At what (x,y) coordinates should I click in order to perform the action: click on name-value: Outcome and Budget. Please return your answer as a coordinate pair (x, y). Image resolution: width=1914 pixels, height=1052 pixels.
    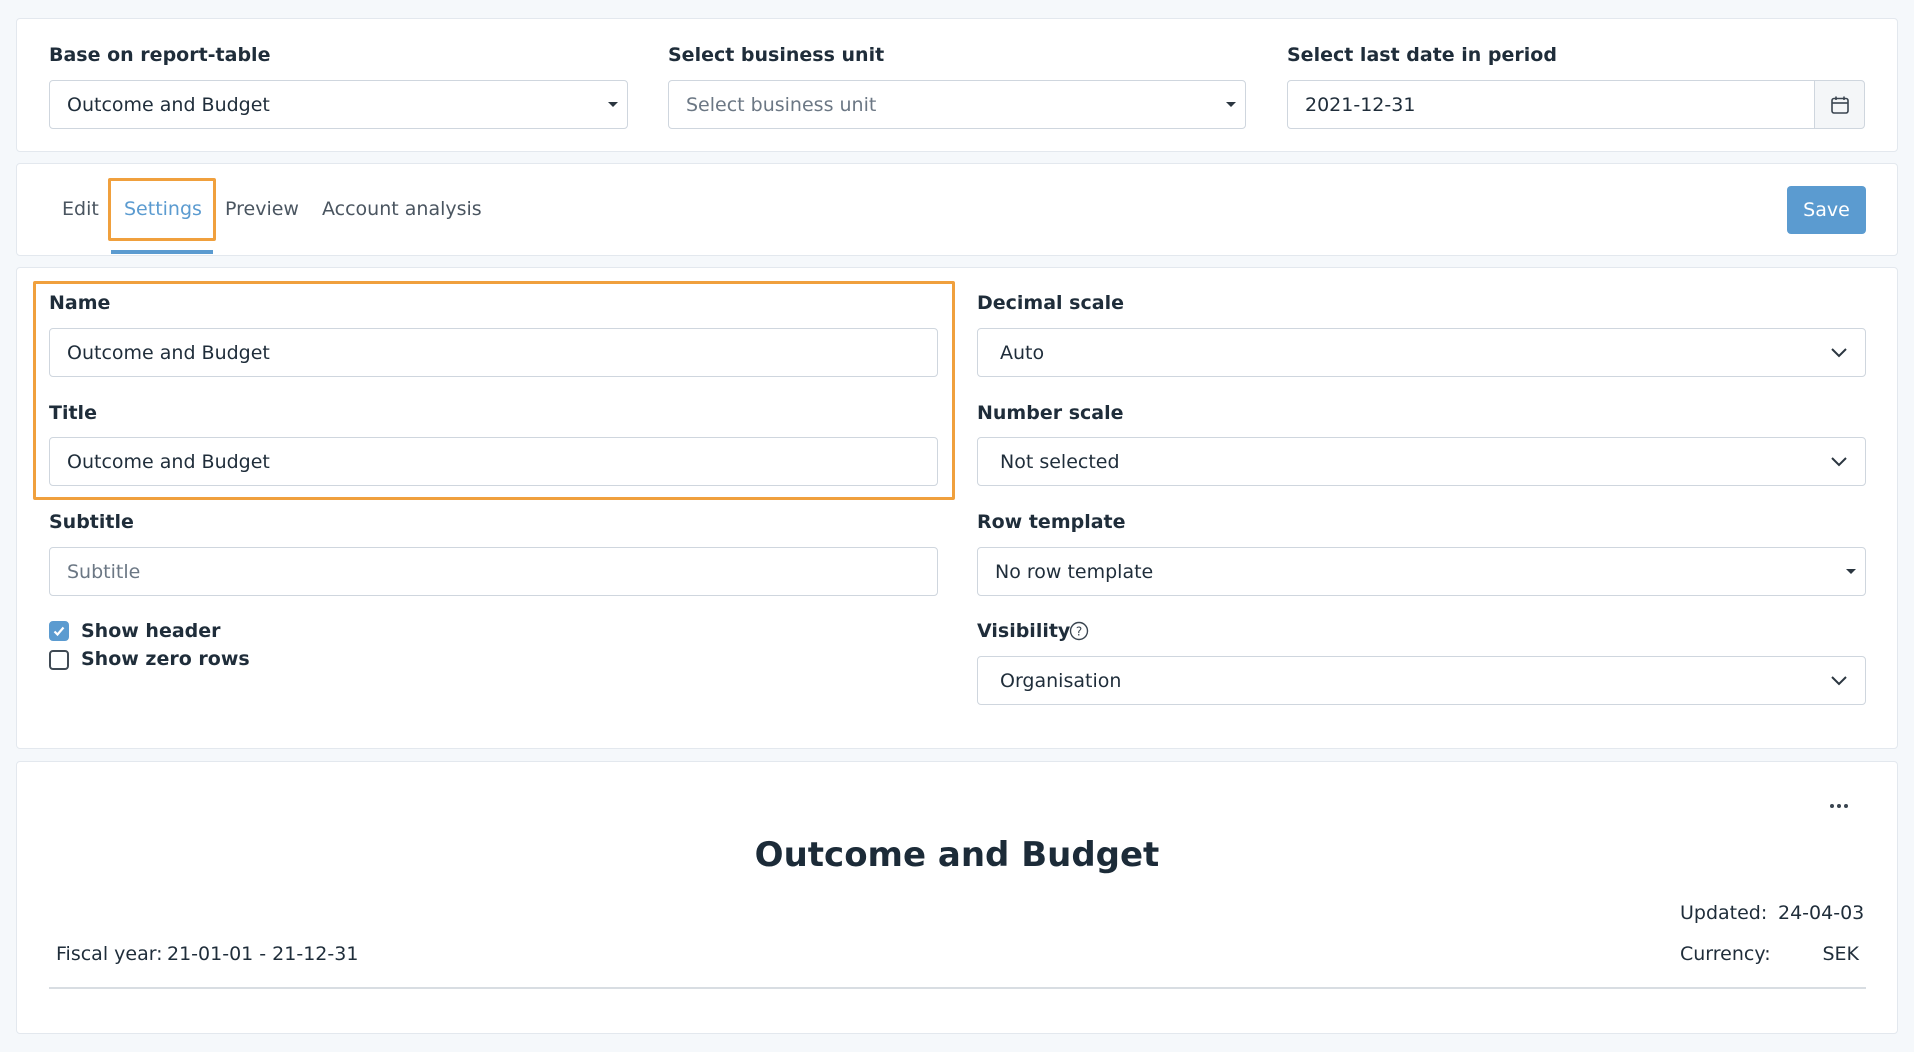
    Looking at the image, I should click on (168, 352).